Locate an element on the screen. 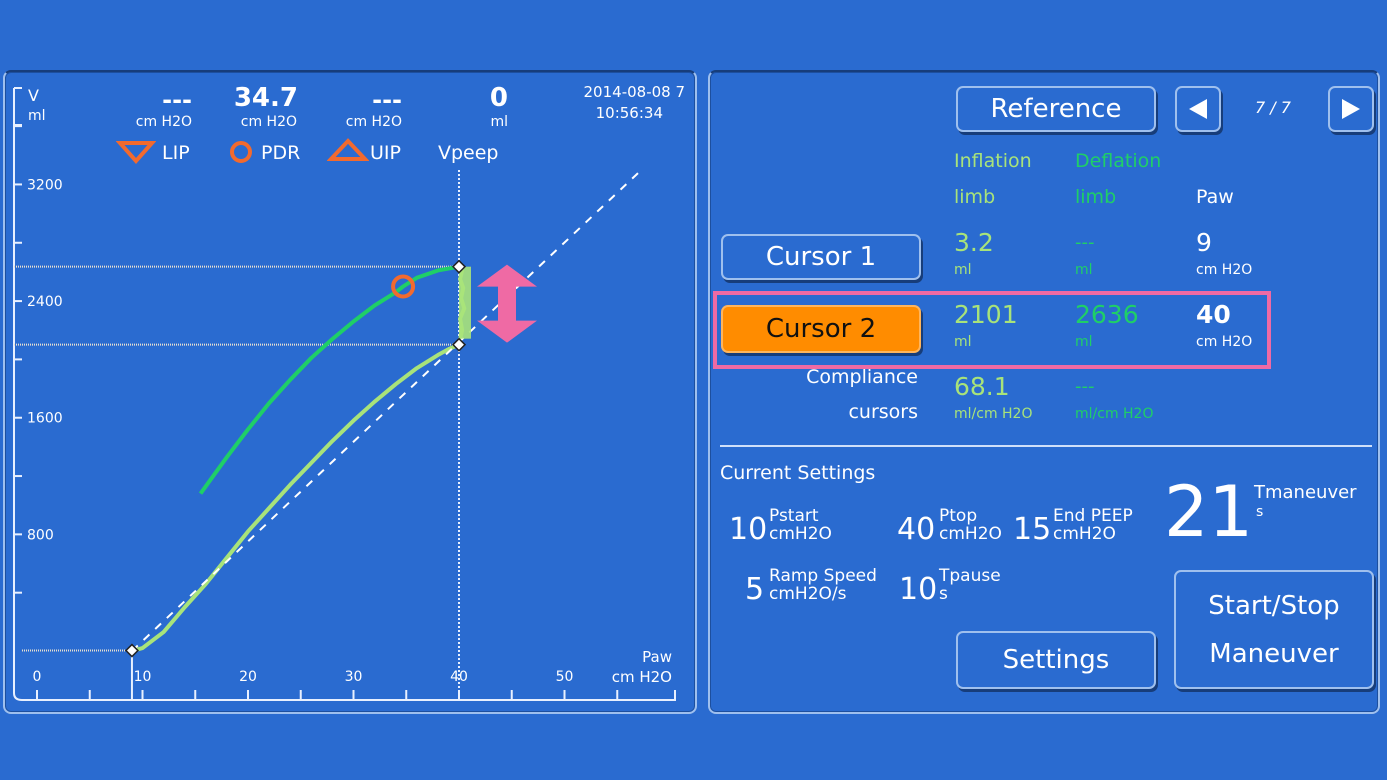 Image resolution: width=1387 pixels, height=780 pixels. cursor1-paw-unit: cm H2O is located at coordinates (1224, 270).